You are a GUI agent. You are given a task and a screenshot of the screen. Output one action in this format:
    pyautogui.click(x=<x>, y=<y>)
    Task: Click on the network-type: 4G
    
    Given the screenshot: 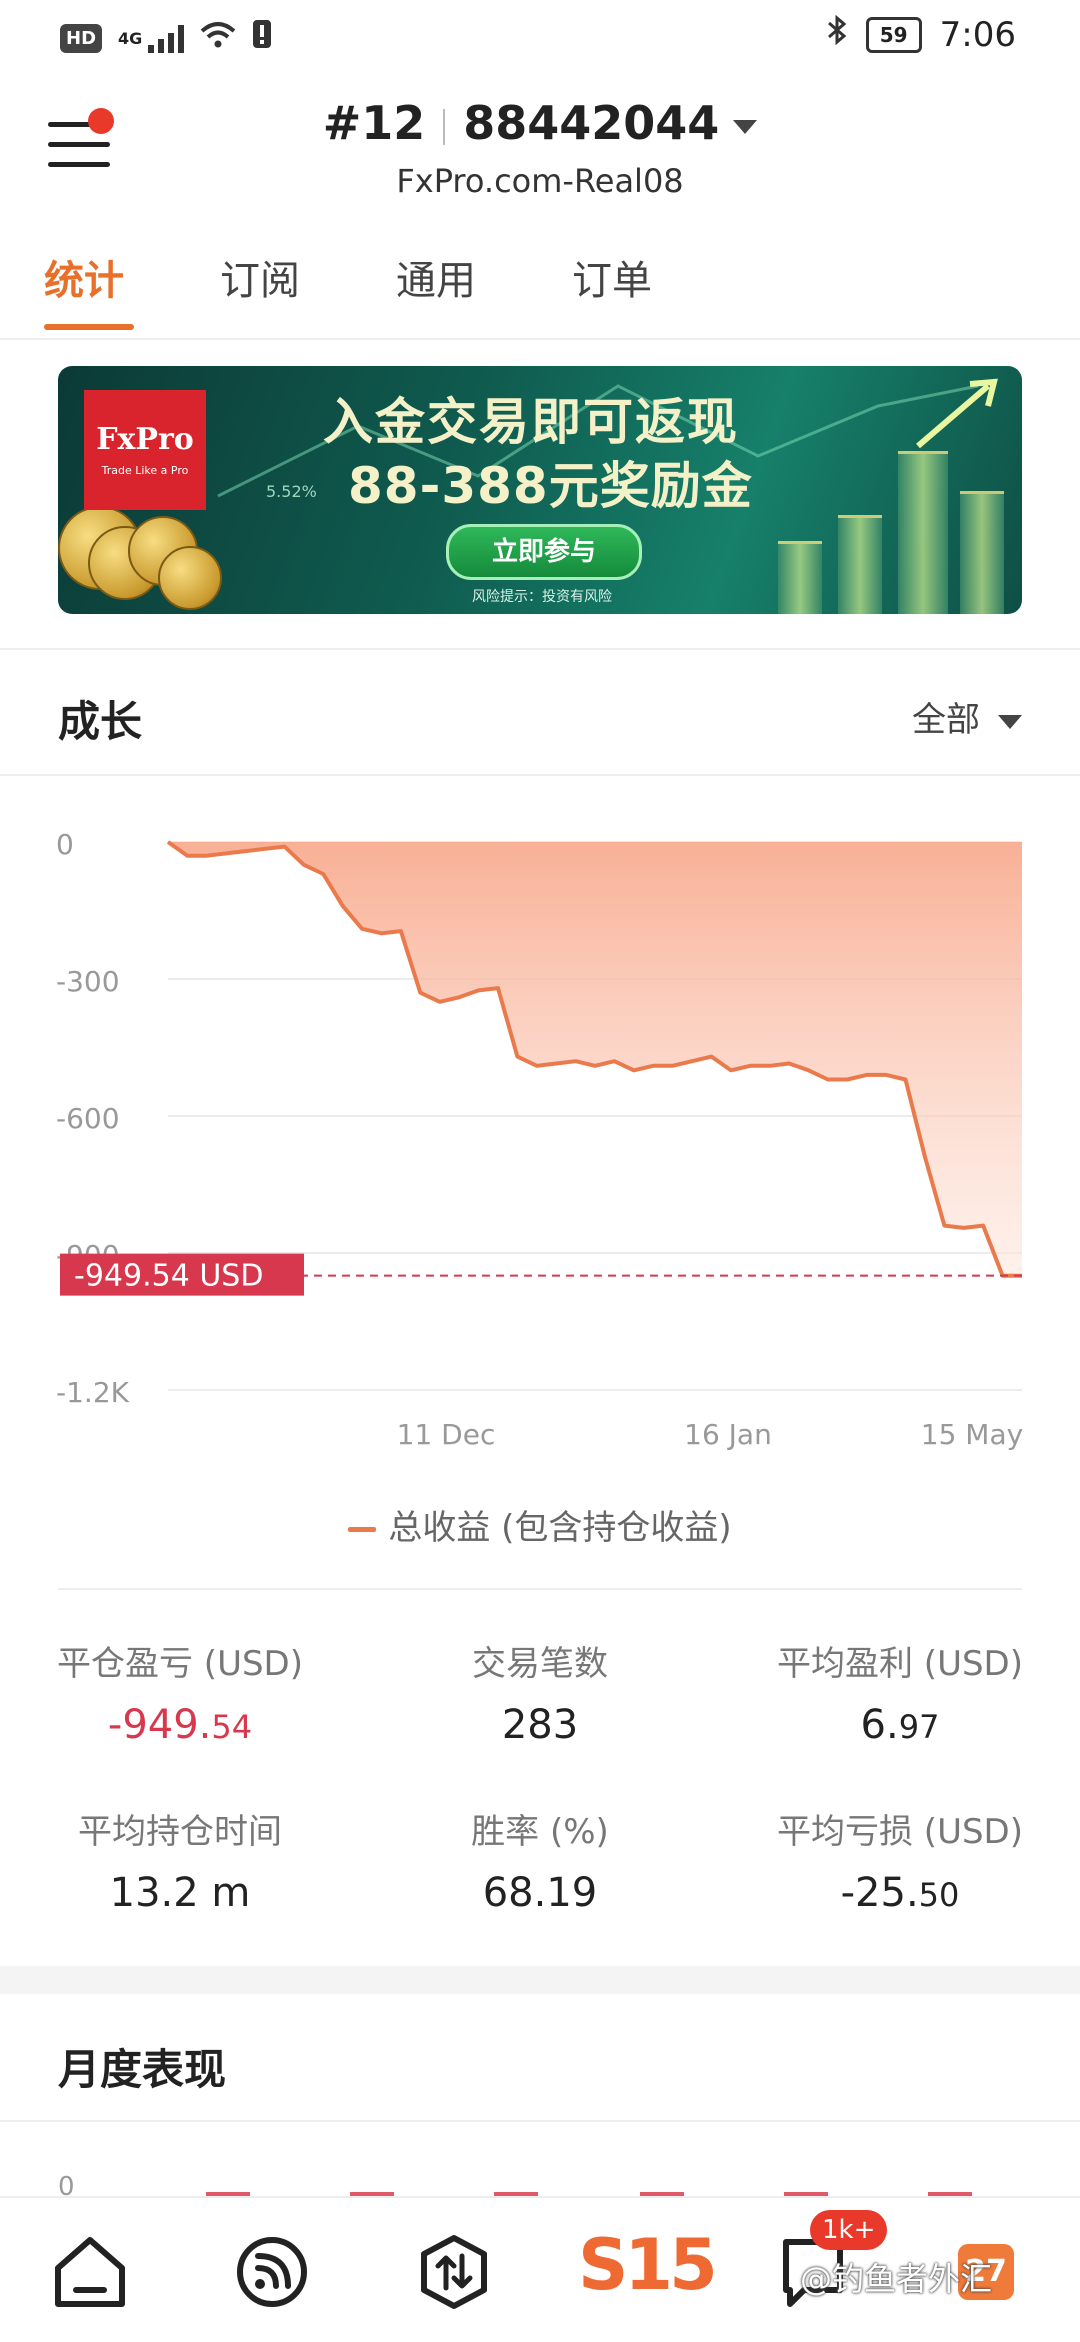 What is the action you would take?
    pyautogui.click(x=130, y=38)
    